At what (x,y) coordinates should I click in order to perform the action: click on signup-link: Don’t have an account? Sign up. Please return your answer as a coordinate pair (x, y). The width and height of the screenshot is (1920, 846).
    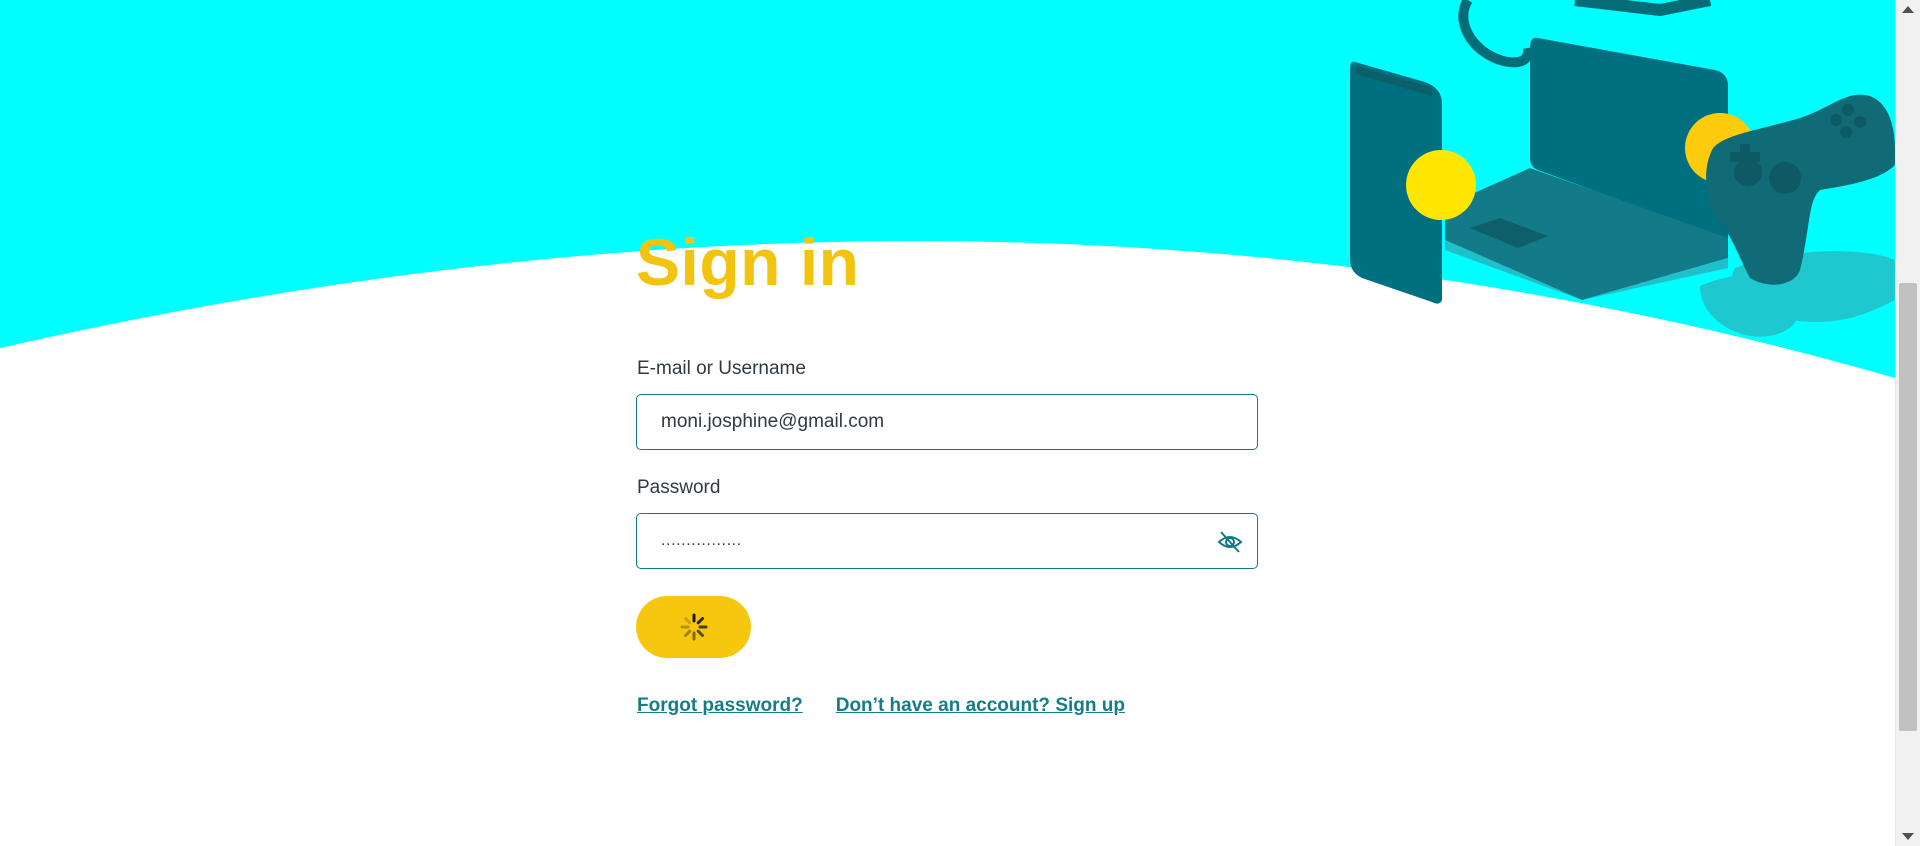
    Looking at the image, I should click on (980, 705).